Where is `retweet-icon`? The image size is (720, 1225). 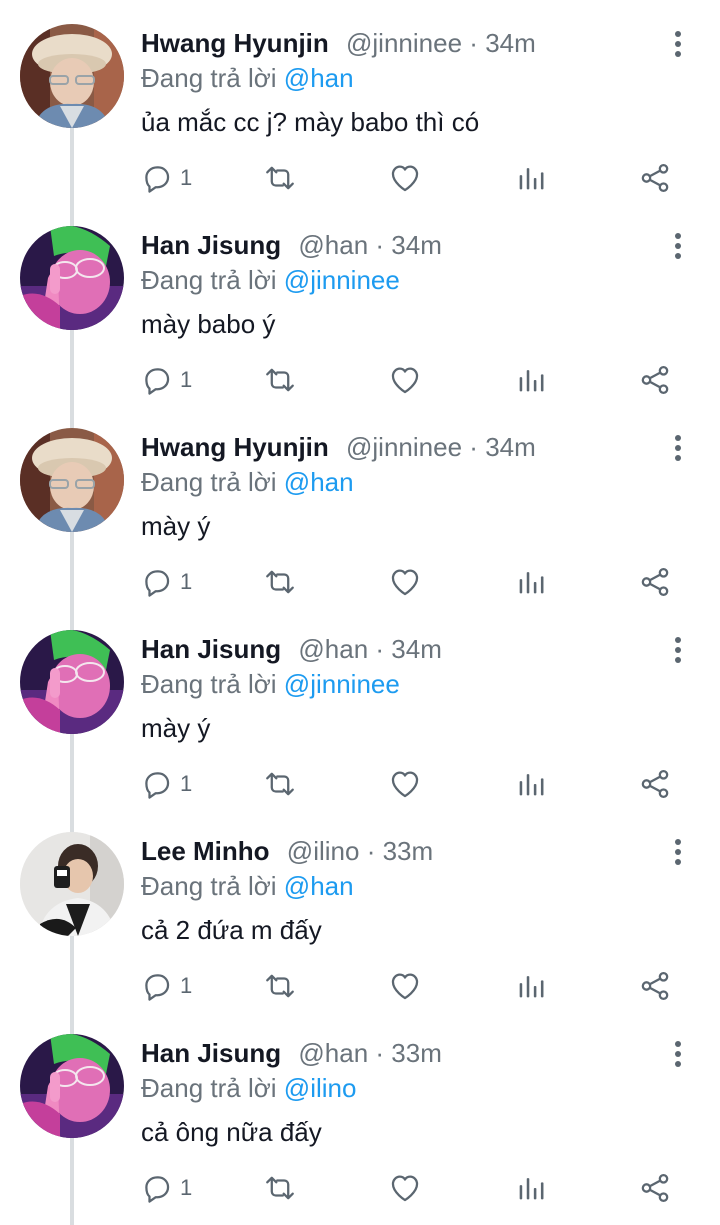
retweet-icon is located at coordinates (280, 380).